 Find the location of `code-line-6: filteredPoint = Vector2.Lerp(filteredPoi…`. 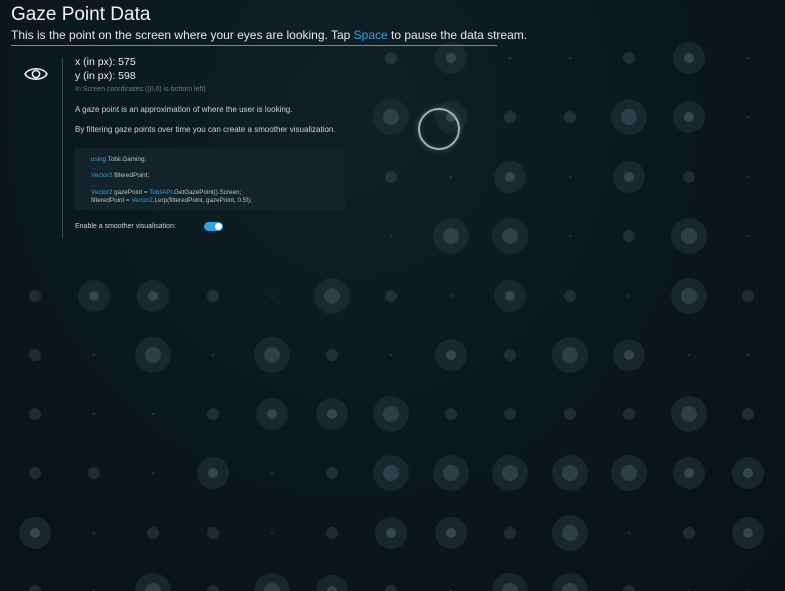

code-line-6: filteredPoint = Vector2.Lerp(filteredPoi… is located at coordinates (171, 200).